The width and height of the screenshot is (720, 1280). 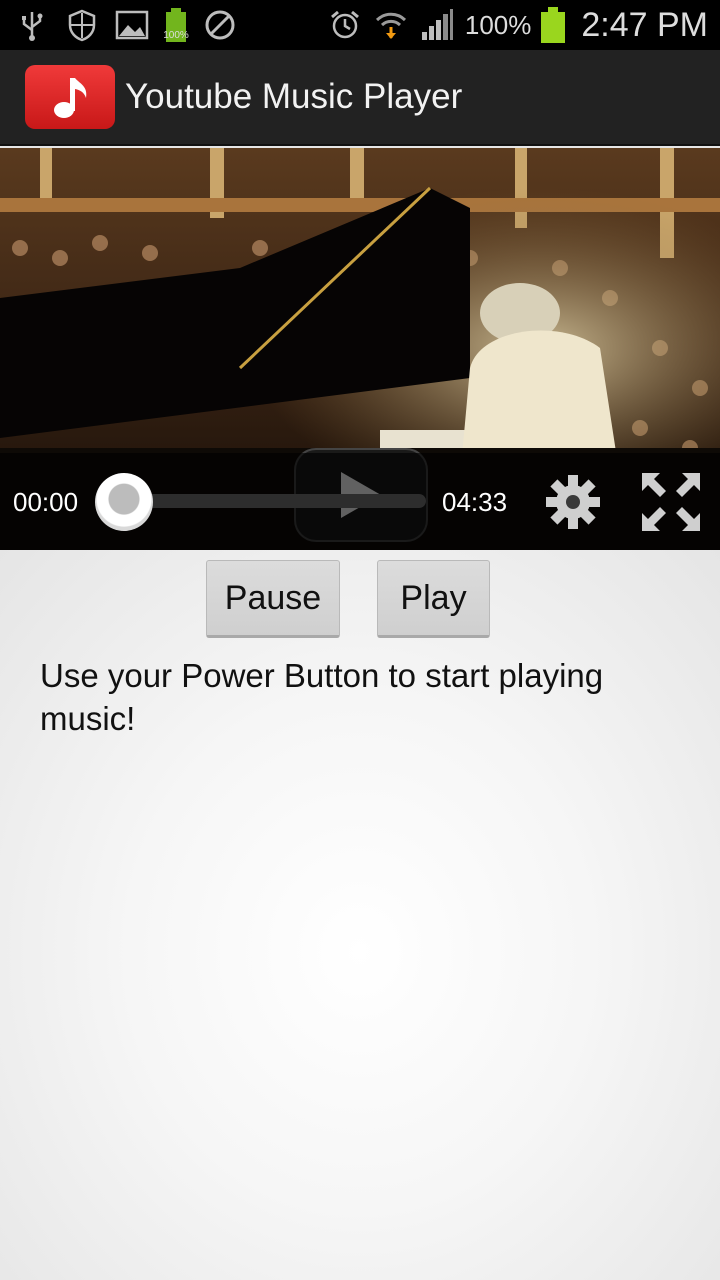 What do you see at coordinates (176, 35) in the screenshot?
I see `small-battery-label: 100%` at bounding box center [176, 35].